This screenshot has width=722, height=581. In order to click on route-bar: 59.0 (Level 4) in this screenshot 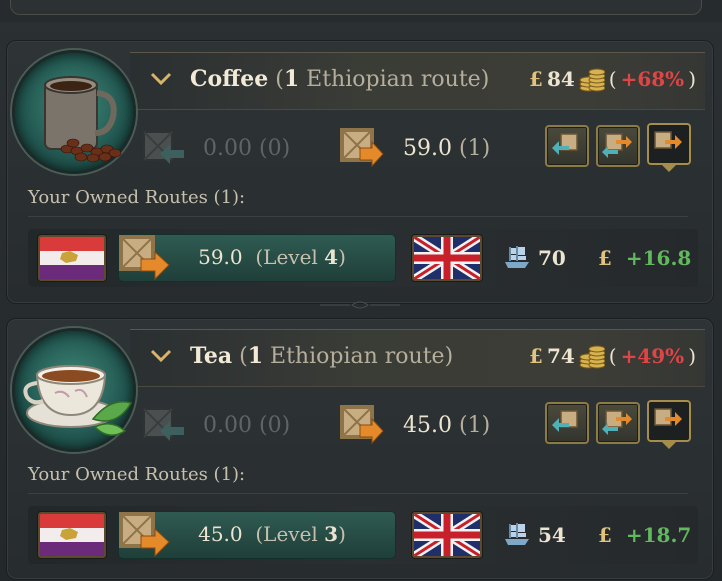, I will do `click(257, 258)`.